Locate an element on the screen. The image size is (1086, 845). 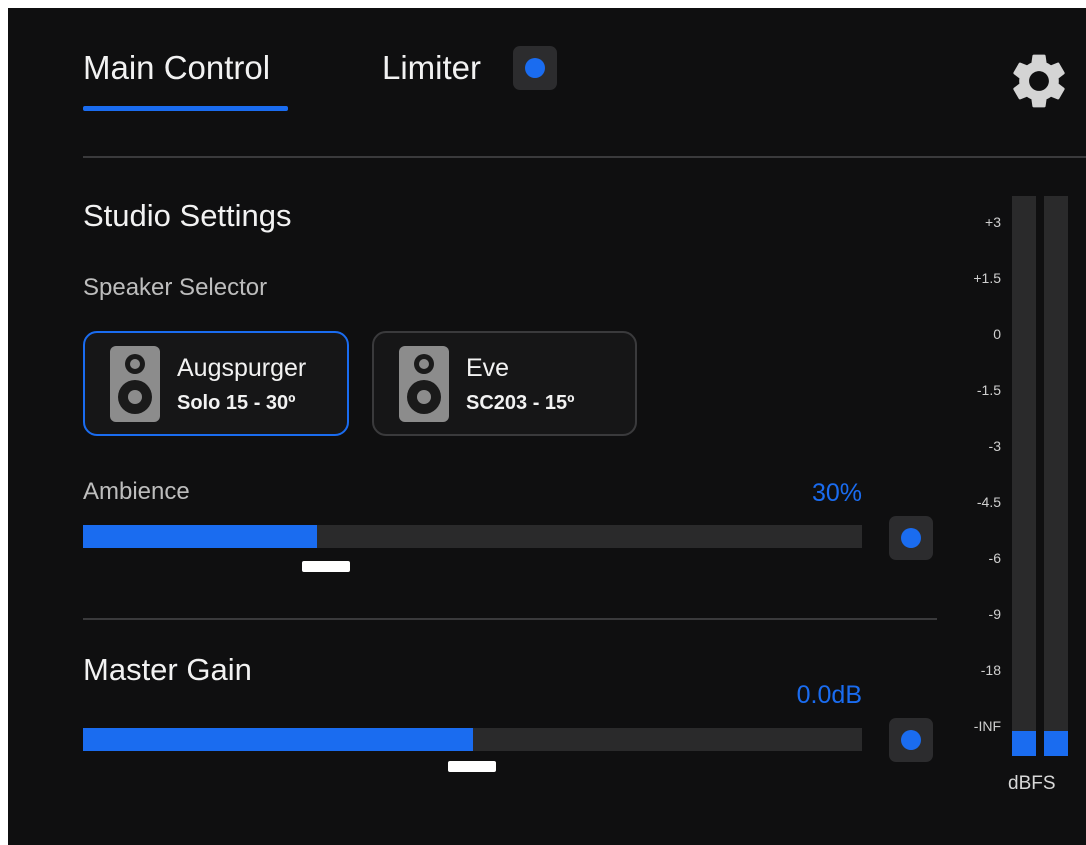
meter-scale-label: +3 is located at coordinates (993, 222).